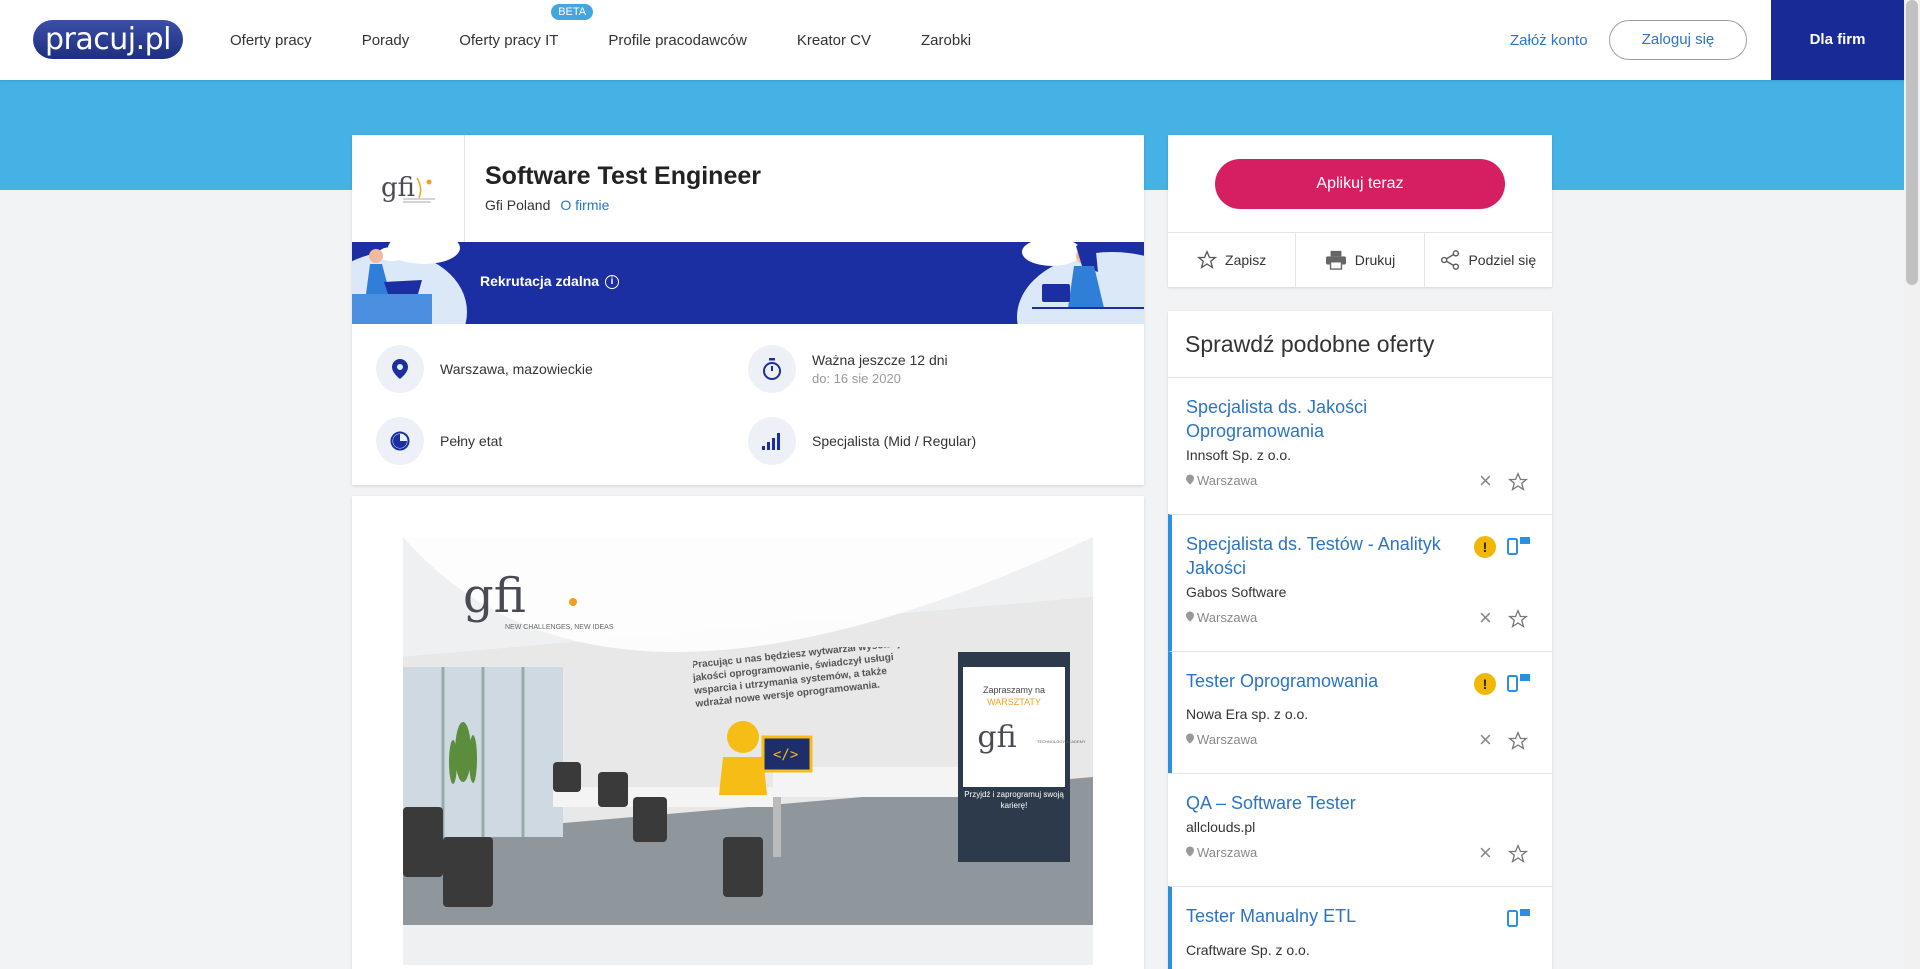 The image size is (1920, 969). What do you see at coordinates (1316, 916) in the screenshot?
I see `offer-title: Tester Manualny ETL` at bounding box center [1316, 916].